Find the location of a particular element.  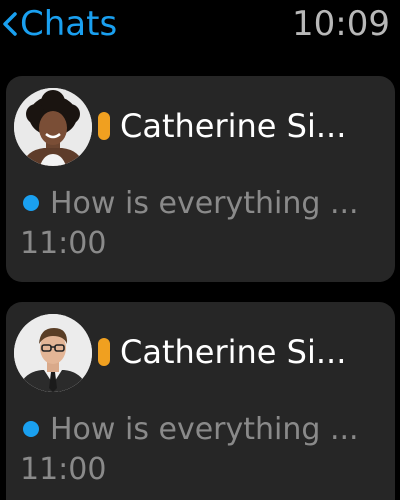

back-label: Chats is located at coordinates (69, 24).